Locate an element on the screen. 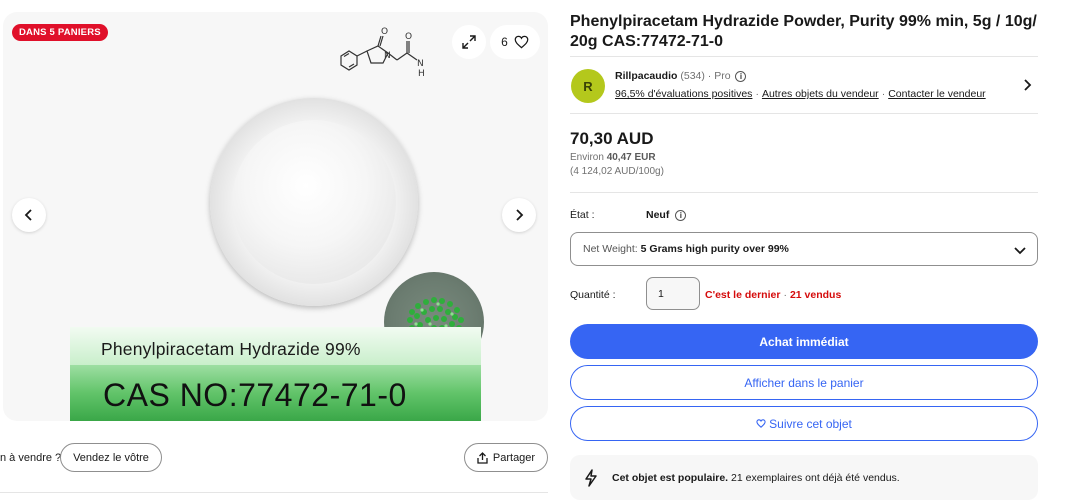  seller-other-items-link: Autres objets du vendeur is located at coordinates (820, 94).